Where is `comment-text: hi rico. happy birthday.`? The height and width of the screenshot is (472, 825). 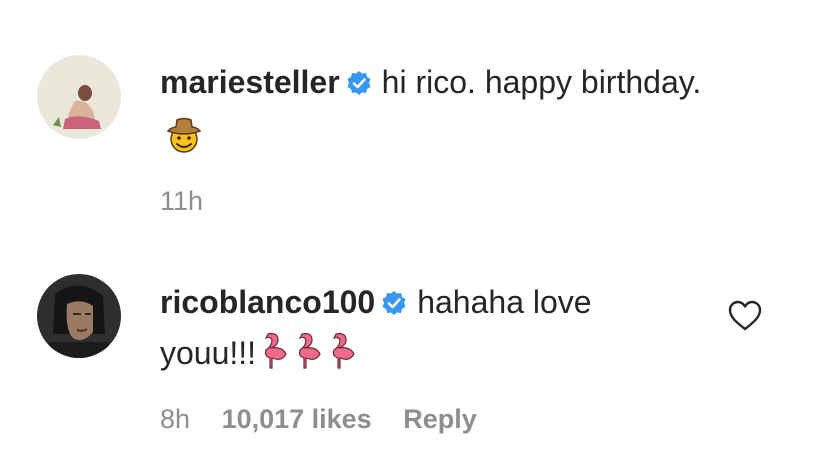
comment-text: hi rico. happy birthday. is located at coordinates (541, 82).